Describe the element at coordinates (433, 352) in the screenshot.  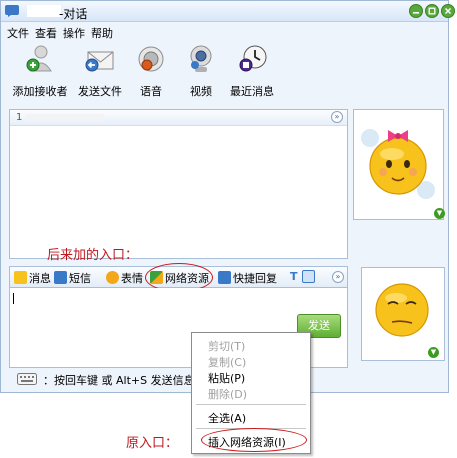
I see `self-avatar-chevron-icon: ▼` at that location.